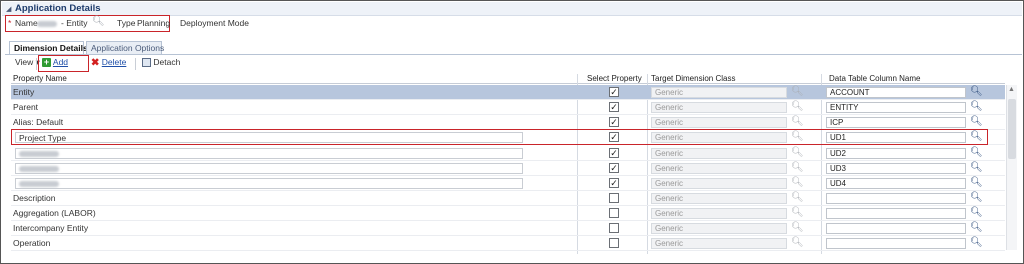  Describe the element at coordinates (108, 62) in the screenshot. I see `delete-button: ✖ Delete` at that location.